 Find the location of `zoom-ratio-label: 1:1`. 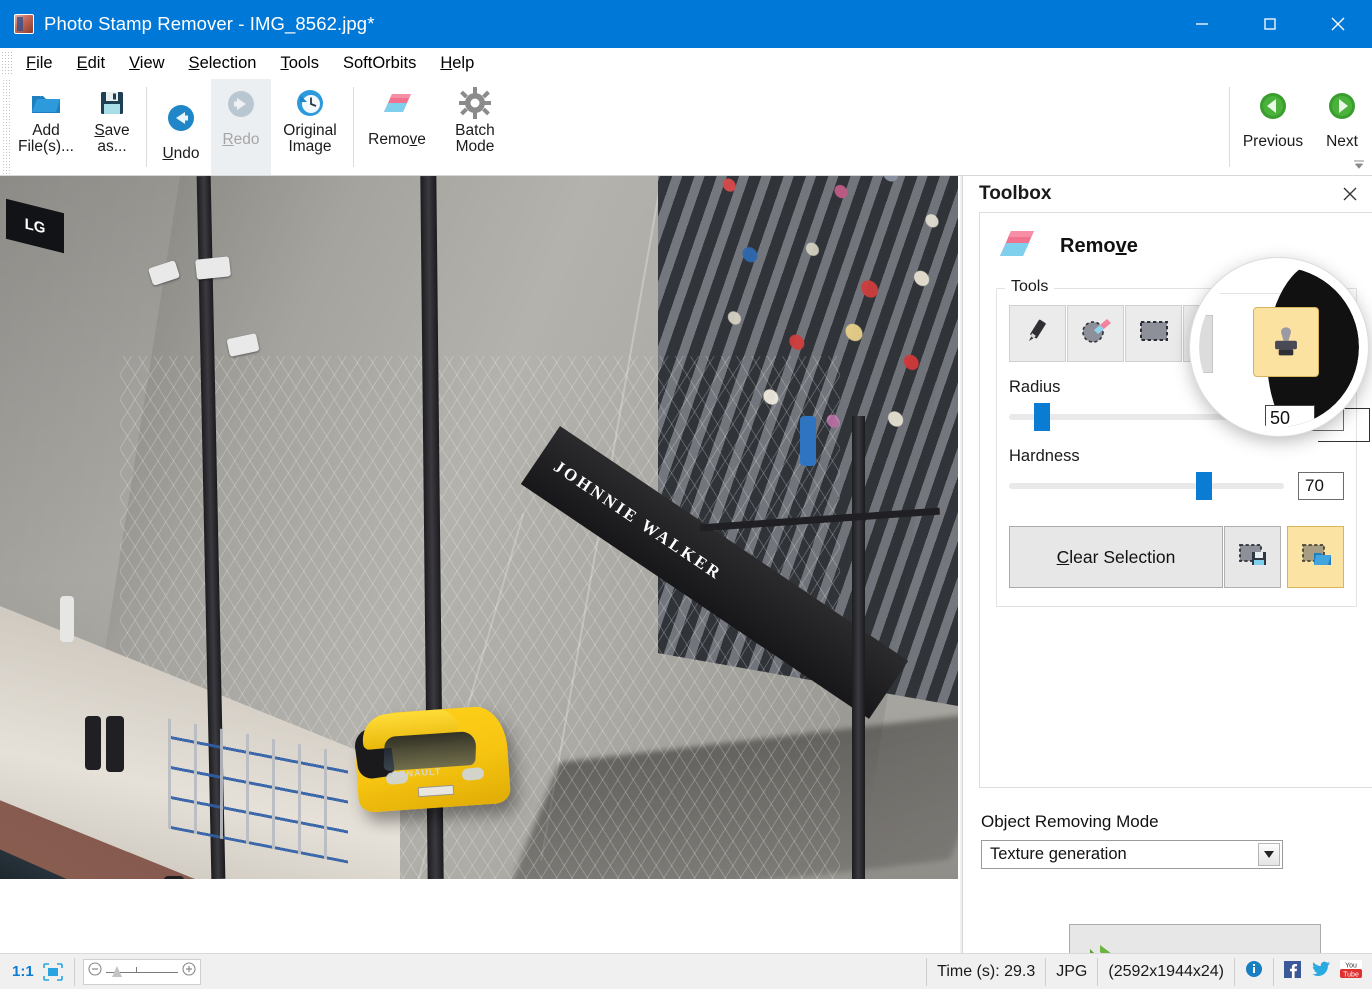

zoom-ratio-label: 1:1 is located at coordinates (23, 971).